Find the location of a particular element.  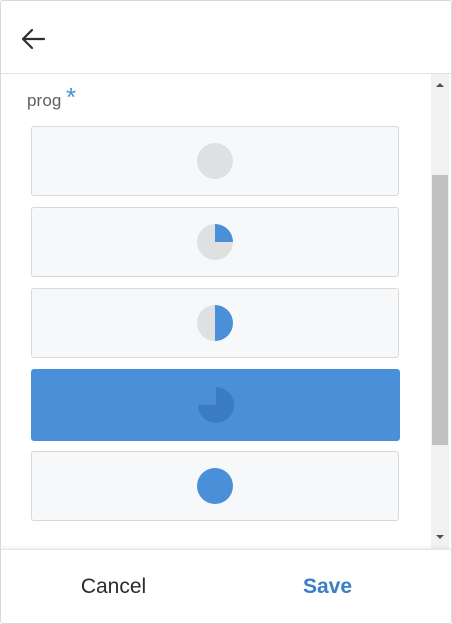

scroll-down-button is located at coordinates (440, 537).